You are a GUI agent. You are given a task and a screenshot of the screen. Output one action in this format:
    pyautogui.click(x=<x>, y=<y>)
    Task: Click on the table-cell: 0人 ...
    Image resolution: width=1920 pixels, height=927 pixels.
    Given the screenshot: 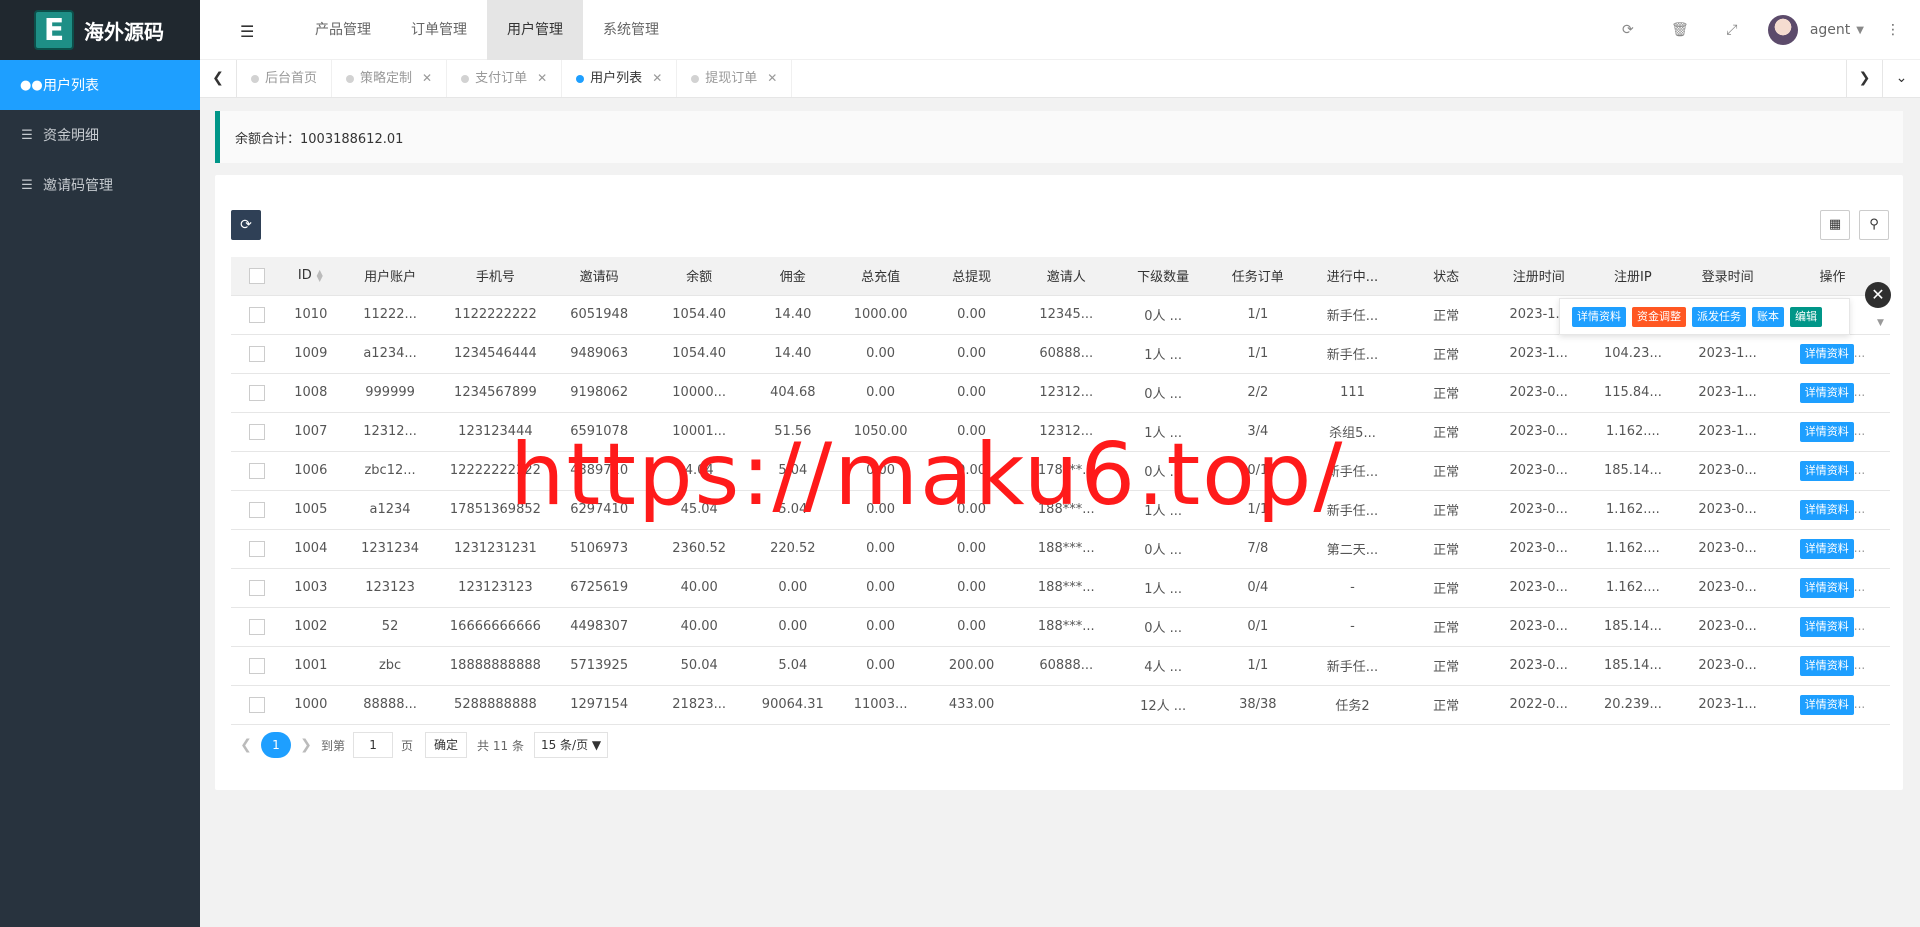 What is the action you would take?
    pyautogui.click(x=1163, y=550)
    